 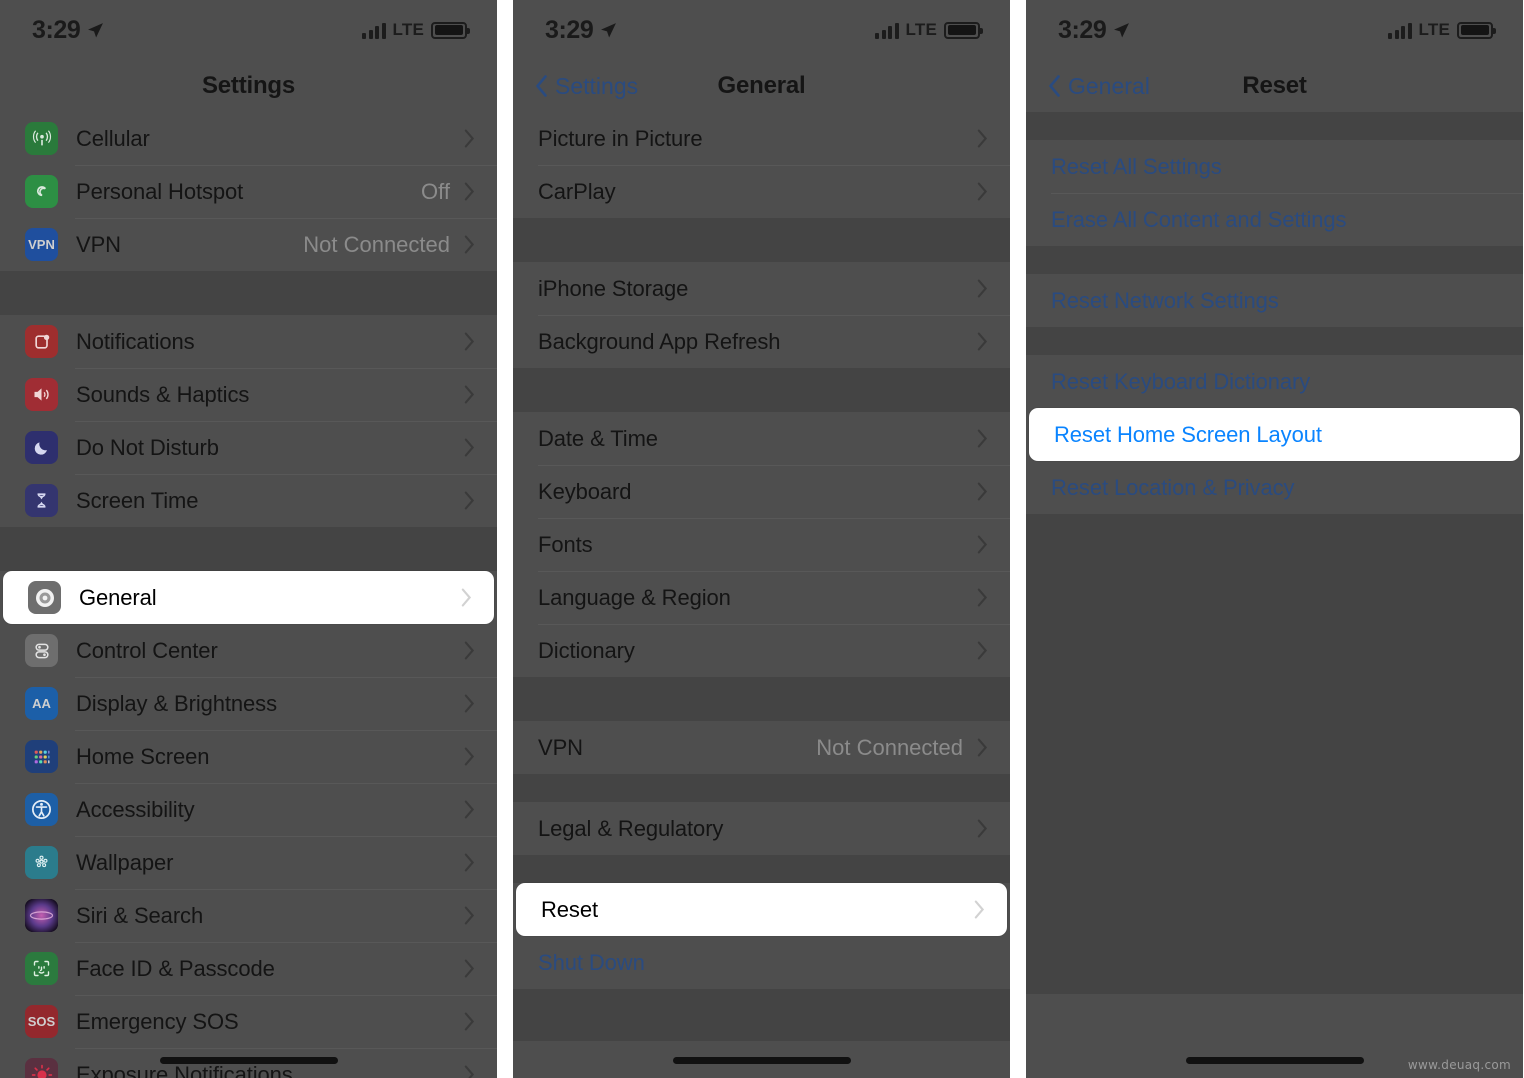 I want to click on list-item-legal-regulatory: Legal & Regulatory, so click(x=761, y=828).